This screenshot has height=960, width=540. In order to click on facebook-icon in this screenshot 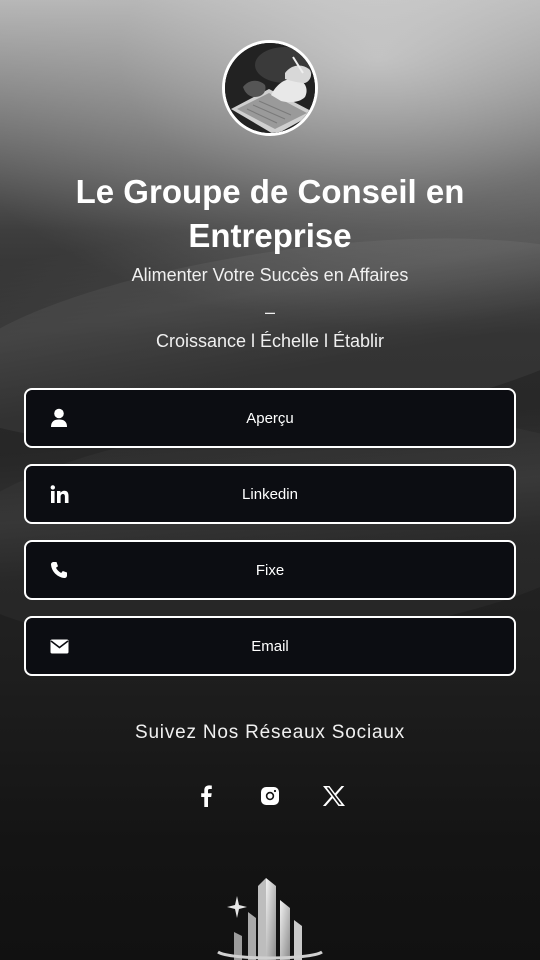, I will do `click(206, 796)`.